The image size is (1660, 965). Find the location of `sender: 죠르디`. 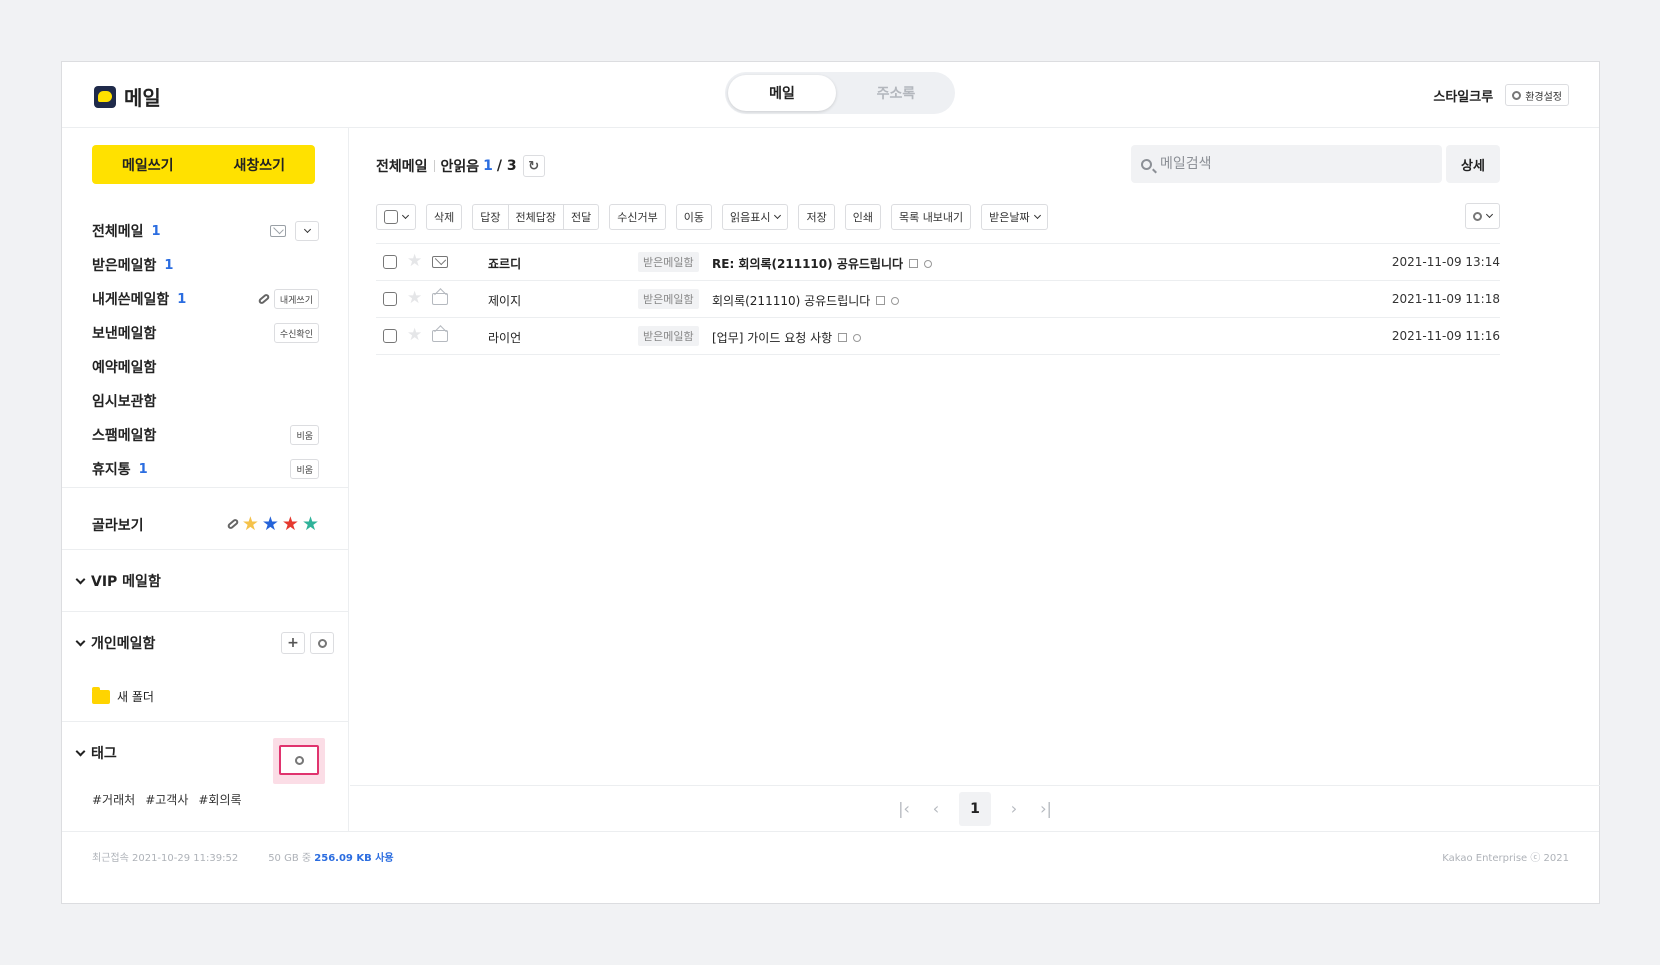

sender: 죠르디 is located at coordinates (504, 263).